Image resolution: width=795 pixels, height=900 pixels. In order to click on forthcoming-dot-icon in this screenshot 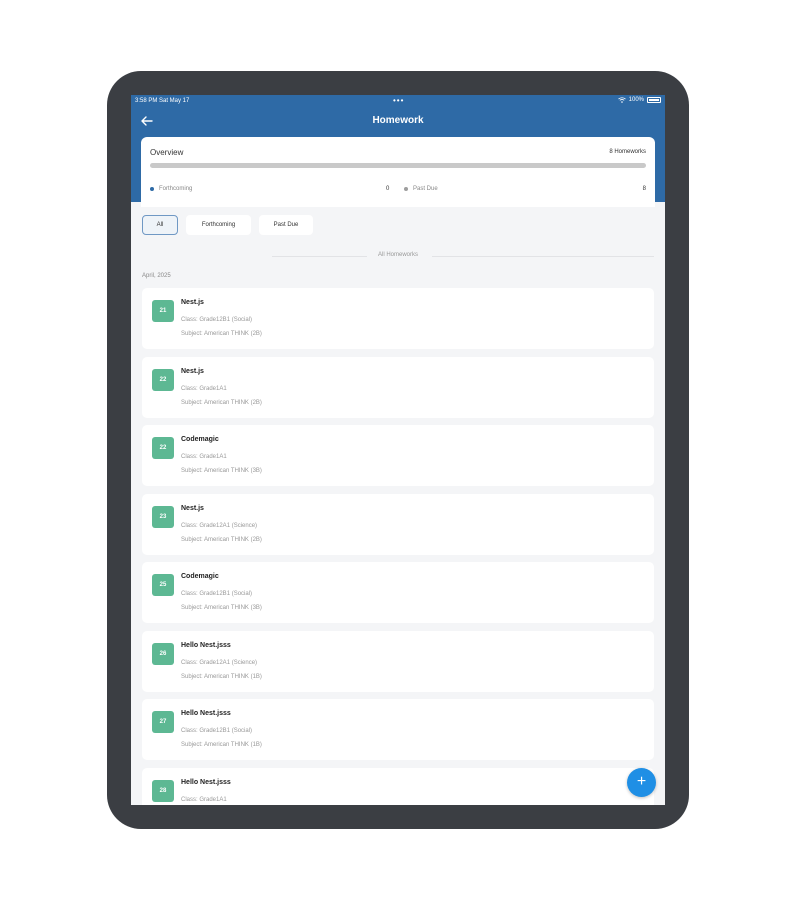, I will do `click(152, 189)`.